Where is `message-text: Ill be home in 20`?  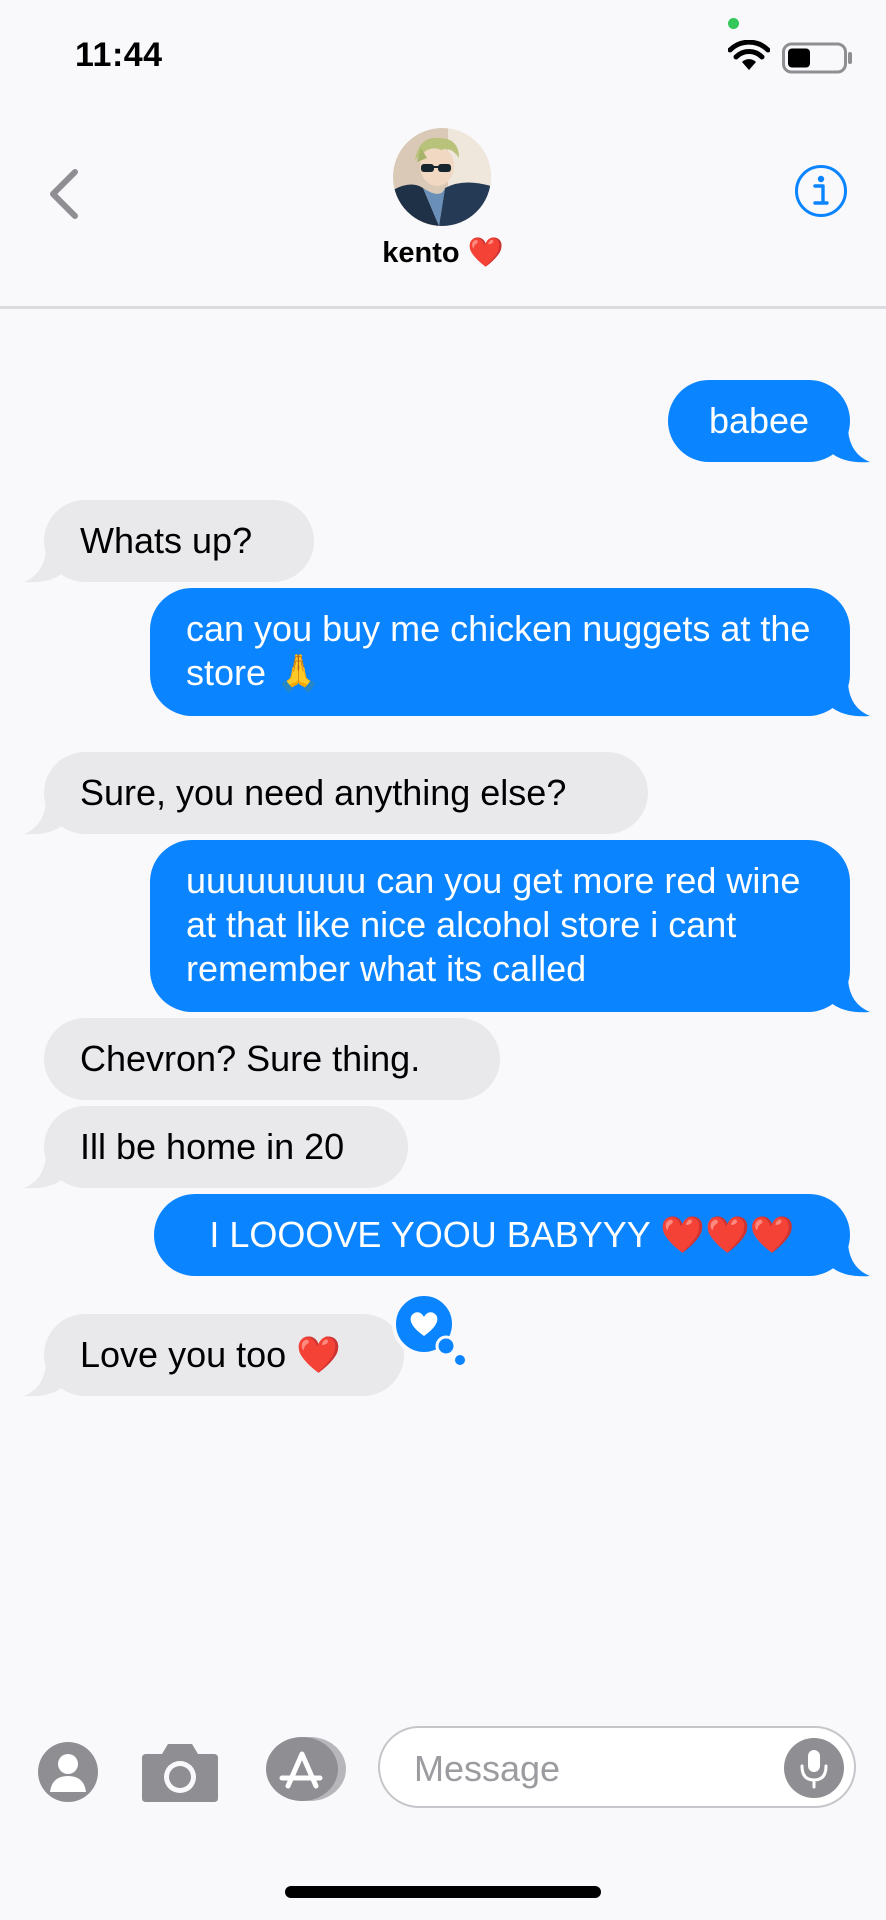
message-text: Ill be home in 20 is located at coordinates (212, 1146).